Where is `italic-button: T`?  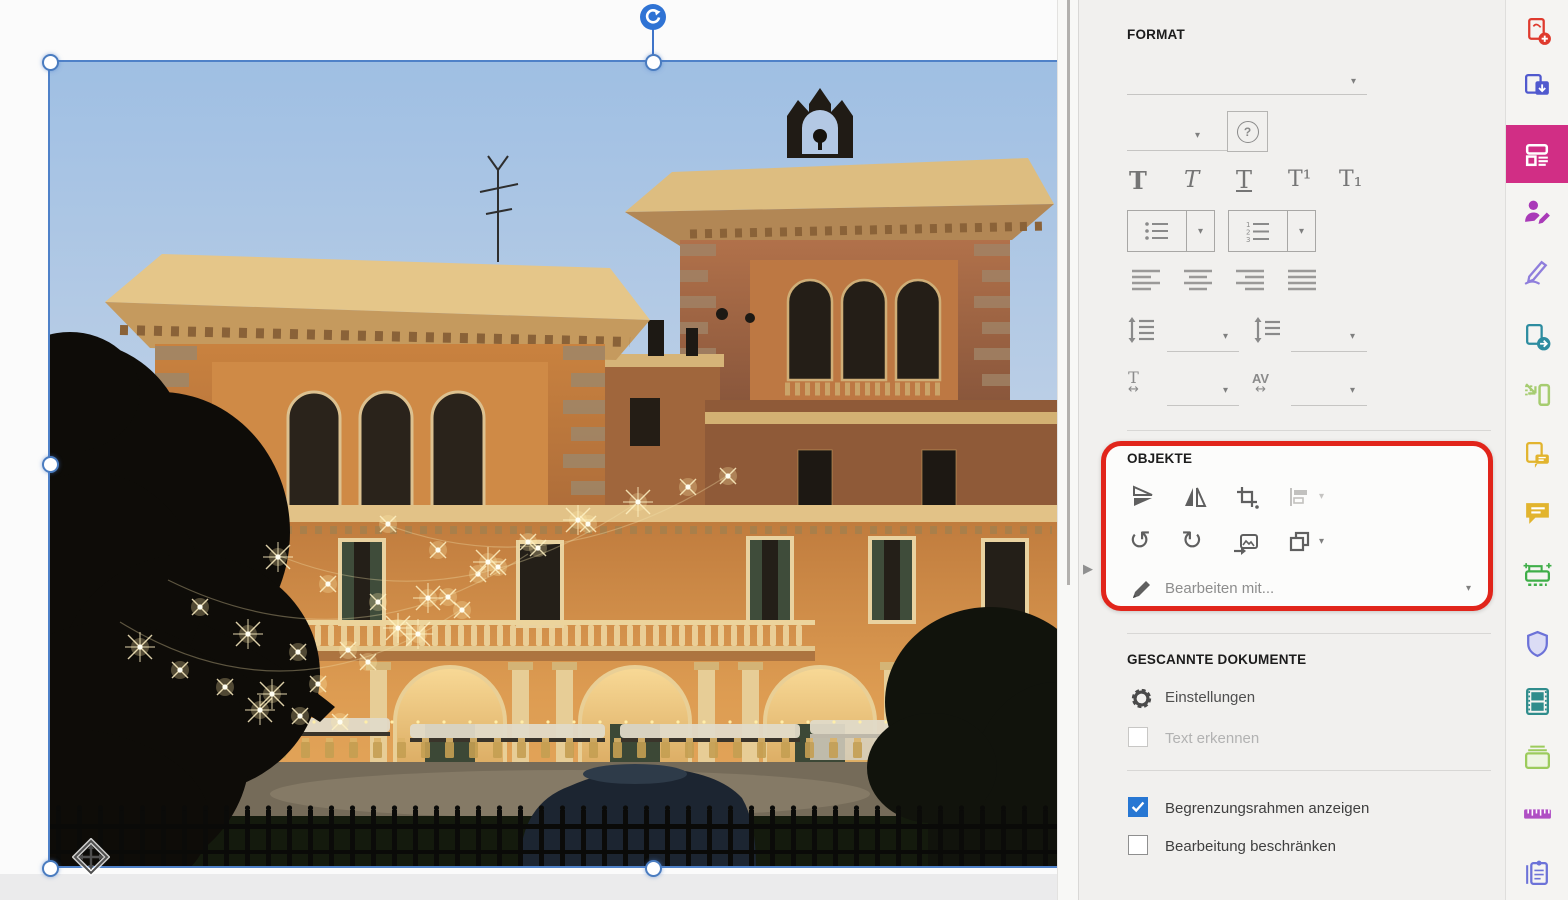 italic-button: T is located at coordinates (1191, 180).